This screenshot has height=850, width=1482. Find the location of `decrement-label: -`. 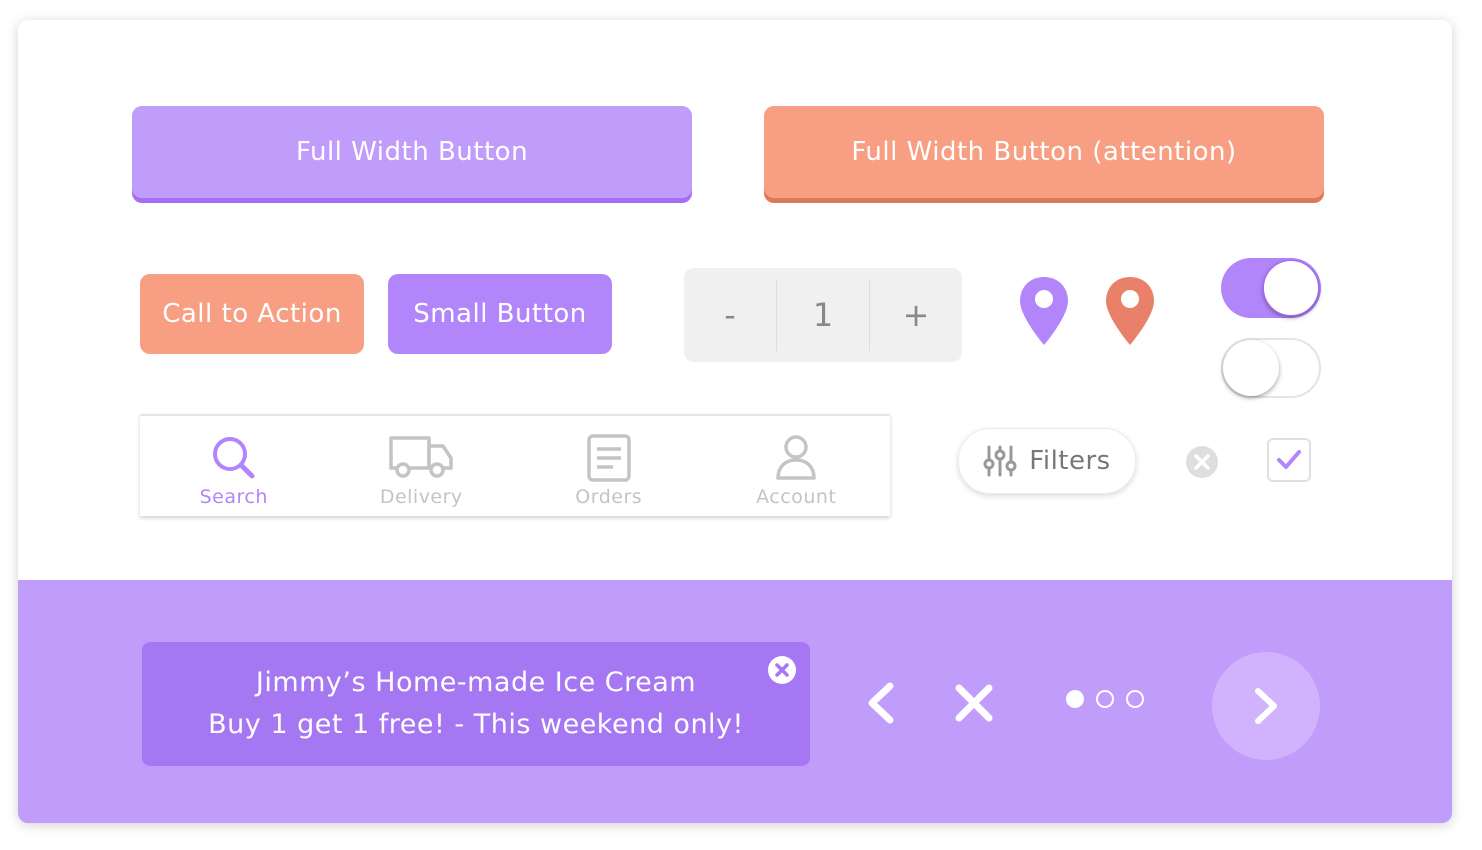

decrement-label: - is located at coordinates (730, 315).